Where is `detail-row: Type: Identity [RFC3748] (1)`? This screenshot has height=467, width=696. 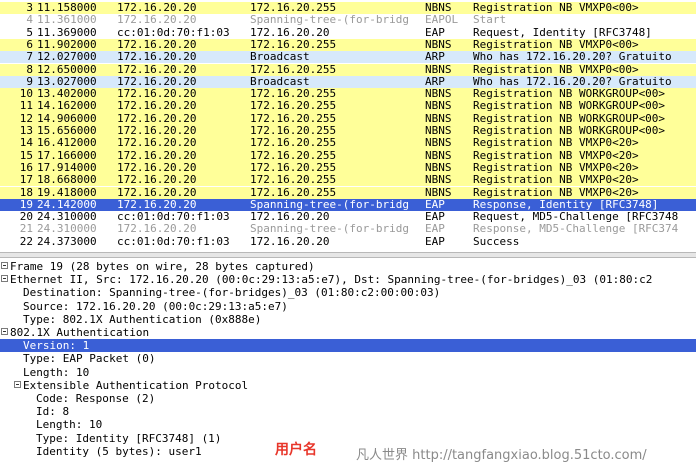 detail-row: Type: Identity [RFC3748] (1) is located at coordinates (348, 438).